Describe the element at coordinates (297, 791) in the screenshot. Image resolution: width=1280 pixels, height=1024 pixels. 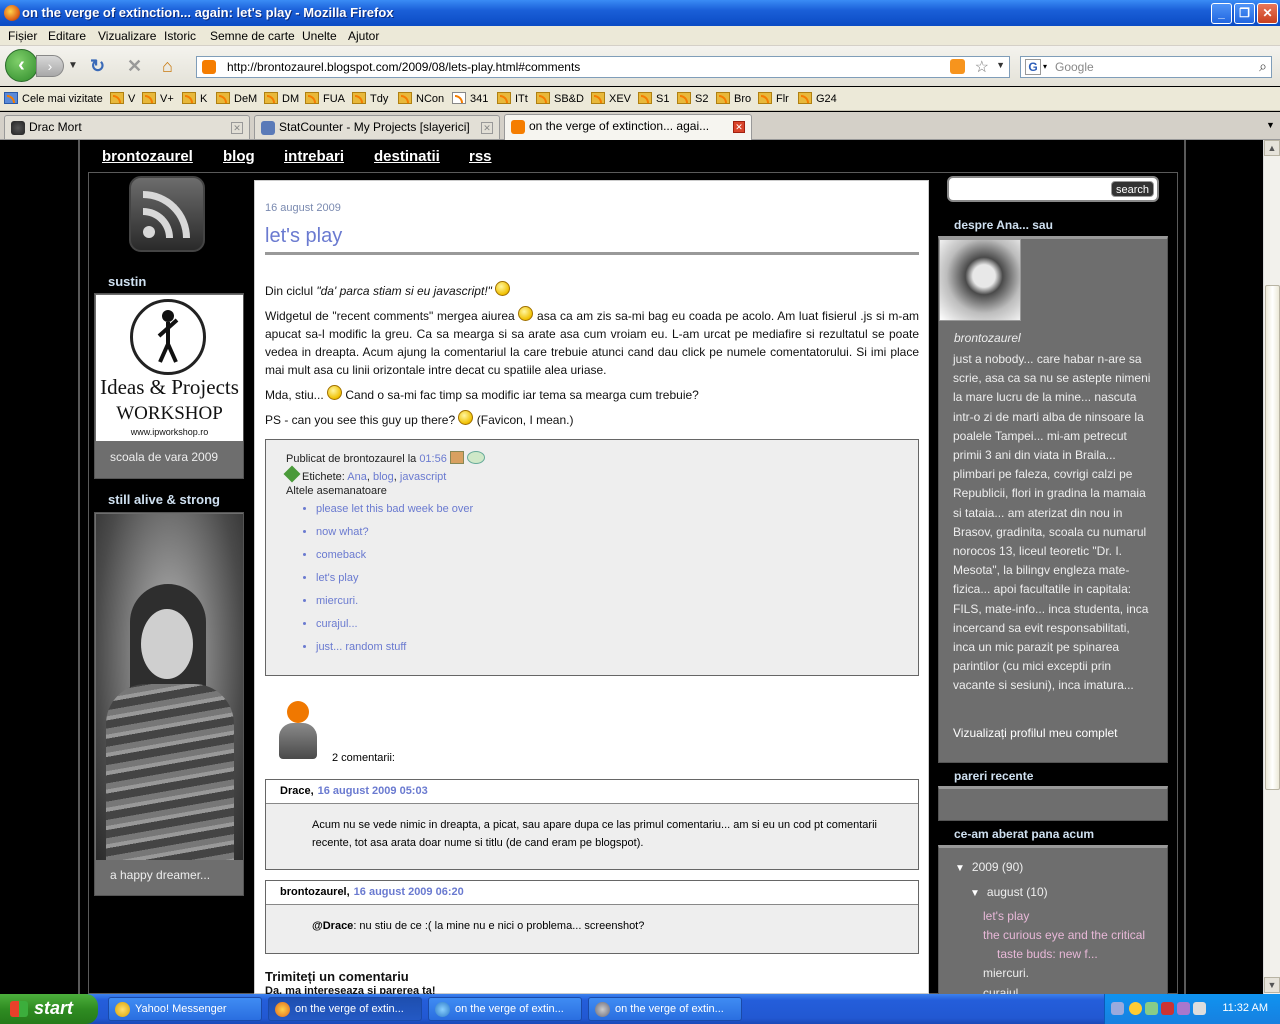
I see `comment-author: Drace,` at that location.